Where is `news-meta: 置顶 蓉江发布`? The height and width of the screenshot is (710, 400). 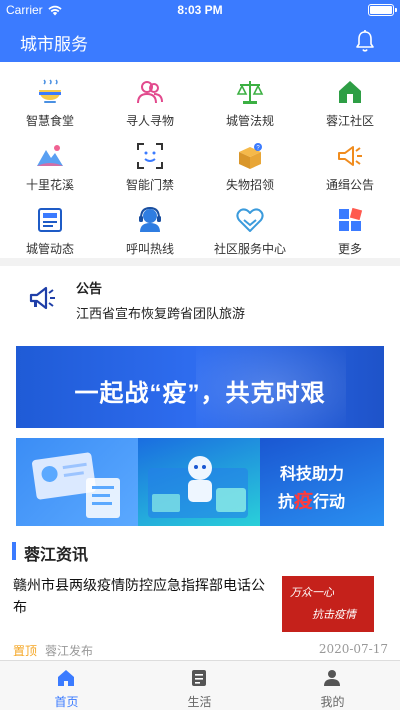 news-meta: 置顶 蓉江发布 is located at coordinates (53, 650).